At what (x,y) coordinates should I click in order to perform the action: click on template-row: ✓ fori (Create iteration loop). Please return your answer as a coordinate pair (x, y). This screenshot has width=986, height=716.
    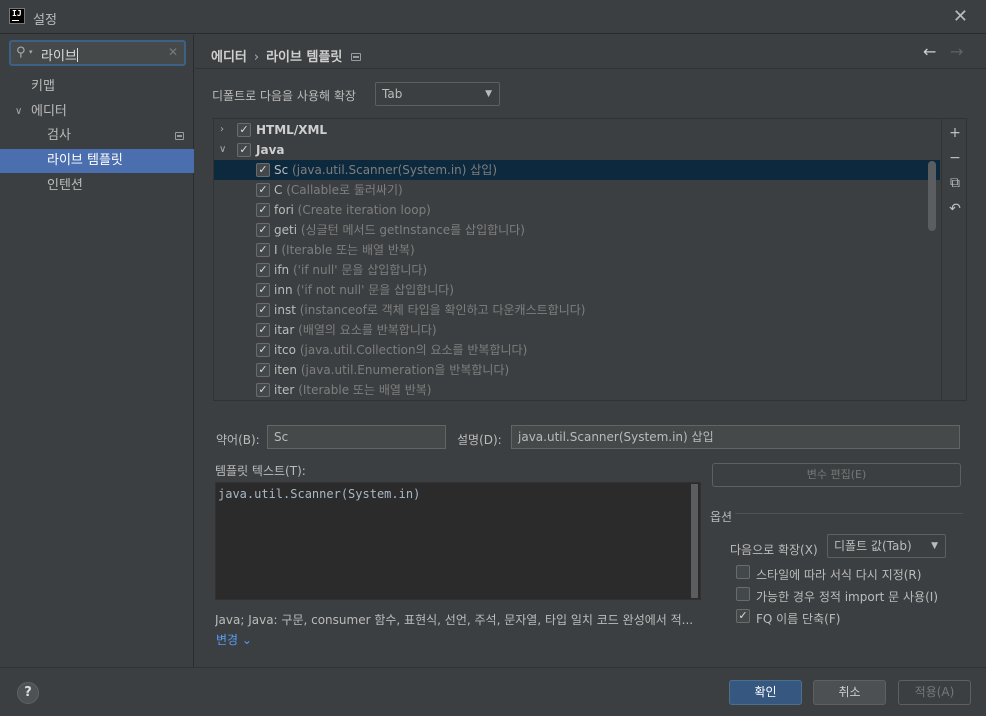
    Looking at the image, I should click on (577, 210).